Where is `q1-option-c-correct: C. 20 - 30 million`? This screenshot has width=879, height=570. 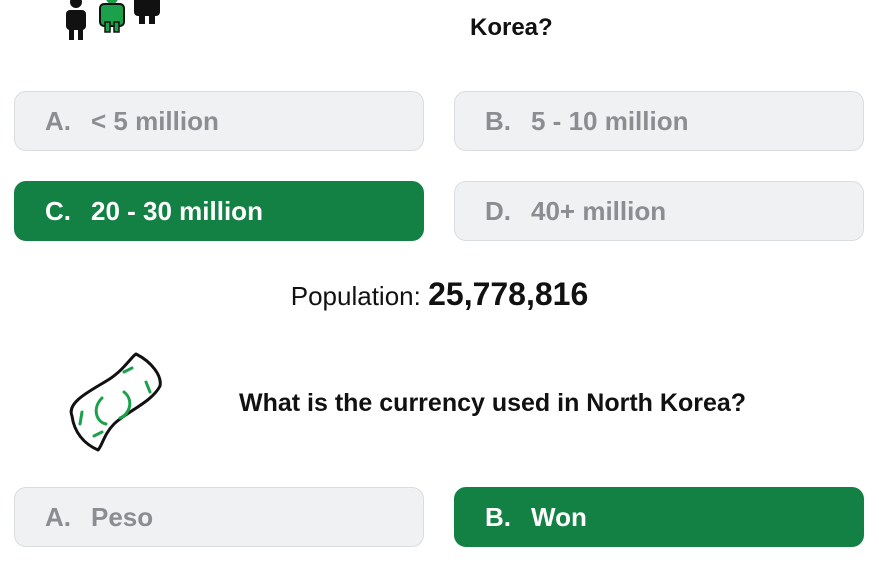
q1-option-c-correct: C. 20 - 30 million is located at coordinates (219, 211).